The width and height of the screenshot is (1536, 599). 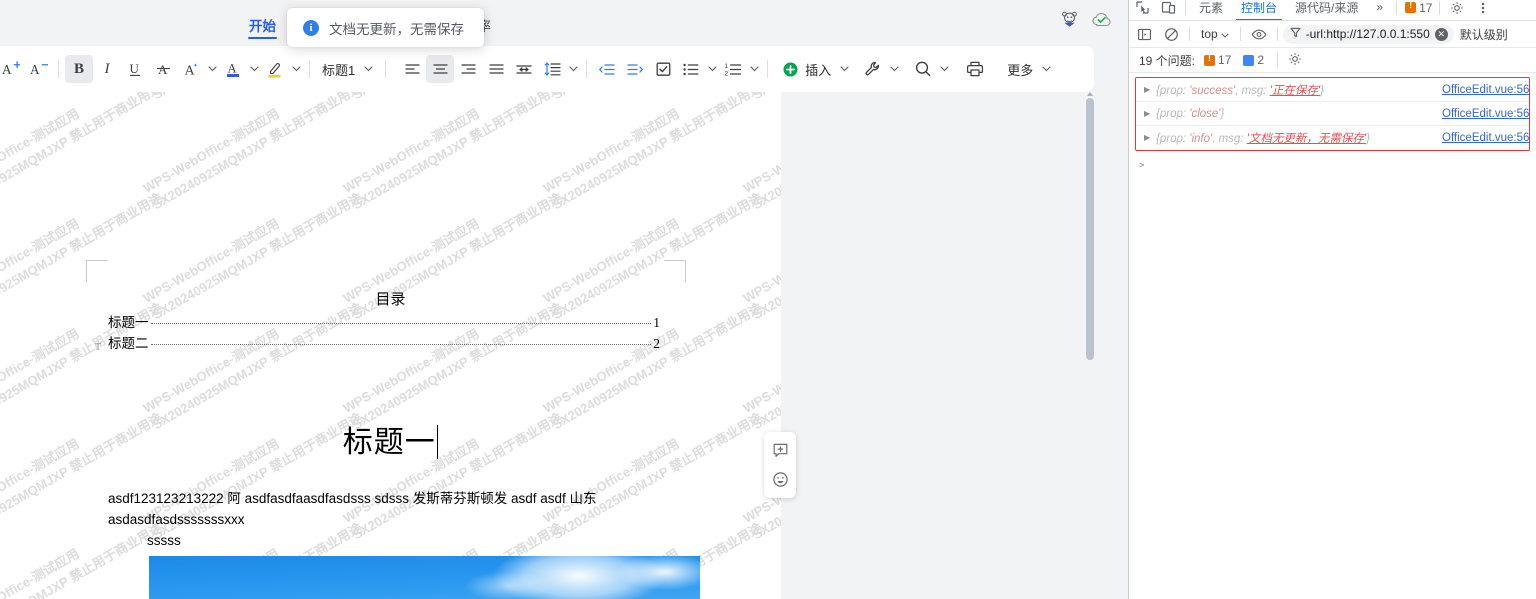 What do you see at coordinates (262, 28) in the screenshot?
I see `tab-home: 开始` at bounding box center [262, 28].